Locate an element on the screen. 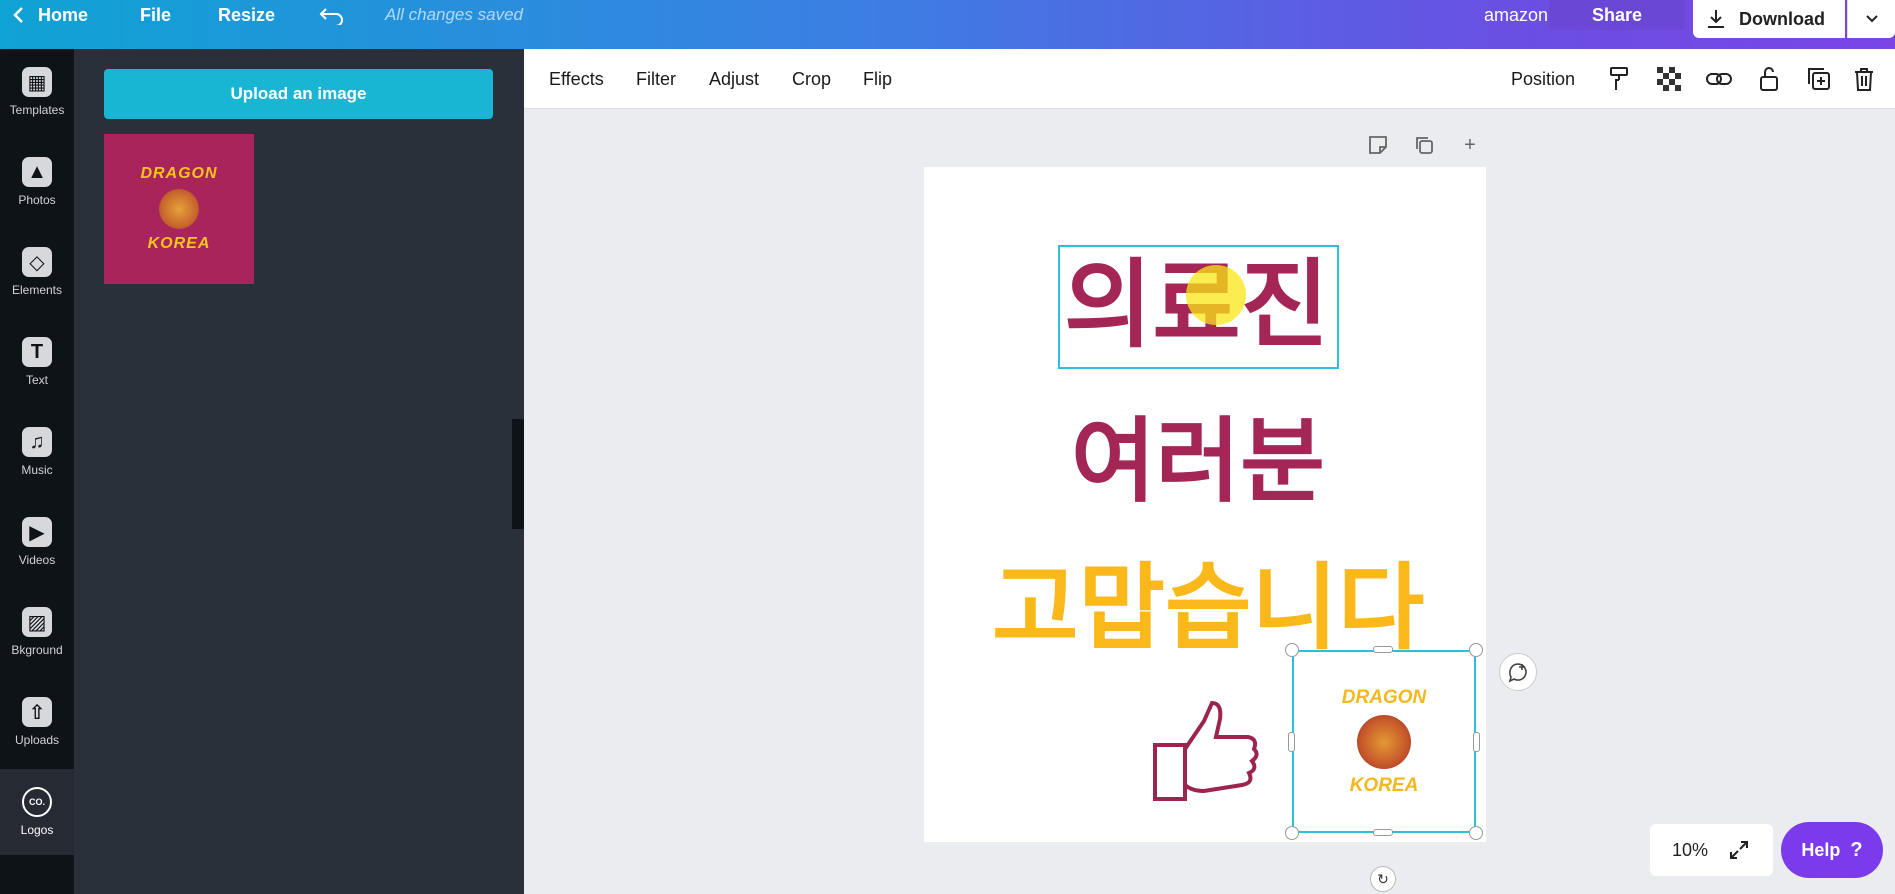 This screenshot has height=894, width=1895. undo-icon is located at coordinates (332, 15).